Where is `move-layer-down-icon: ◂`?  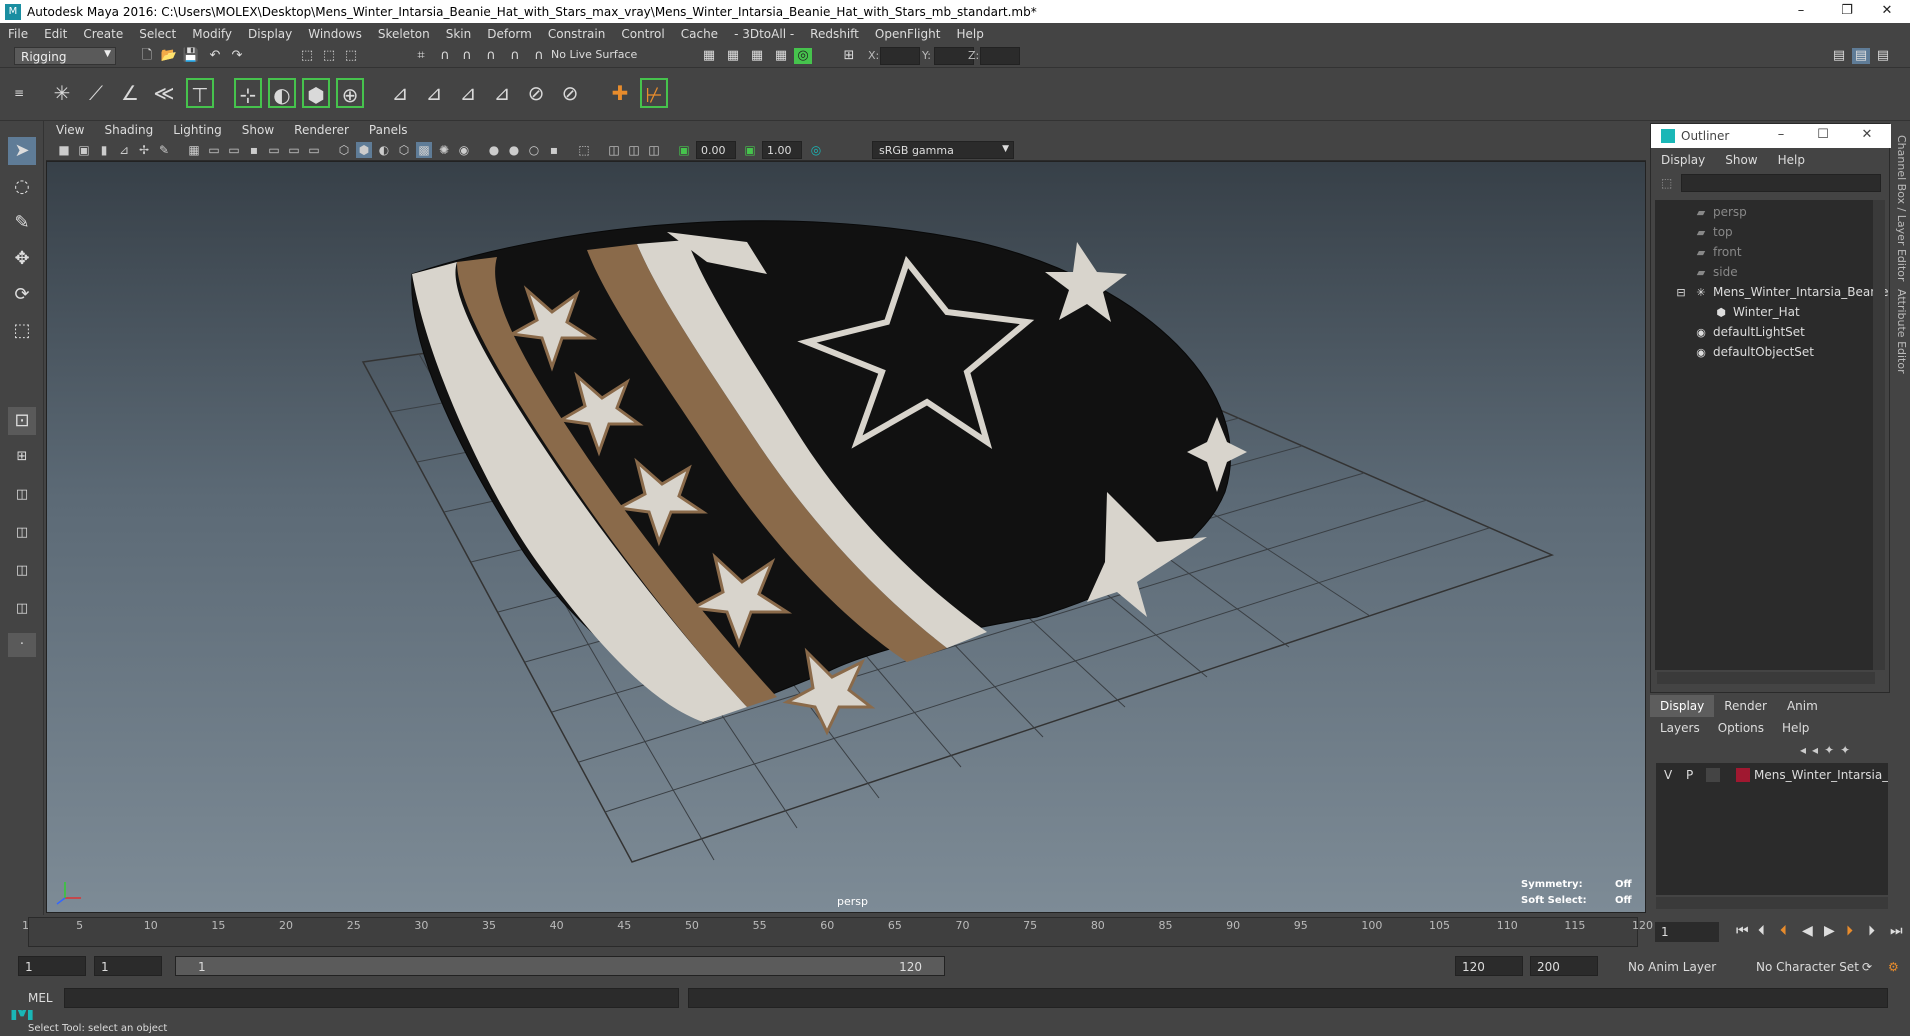
move-layer-down-icon: ◂ is located at coordinates (1818, 750).